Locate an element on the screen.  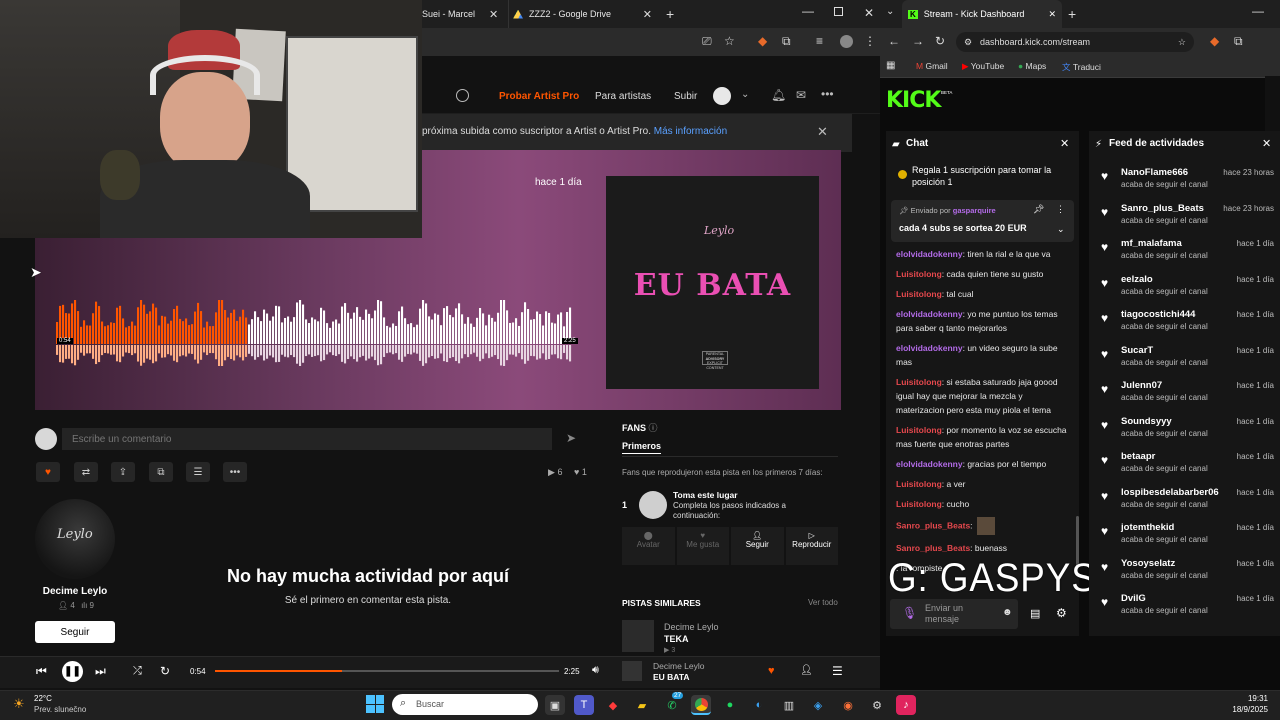
clock-date: 18/9/2025 is located at coordinates (1239, 709).